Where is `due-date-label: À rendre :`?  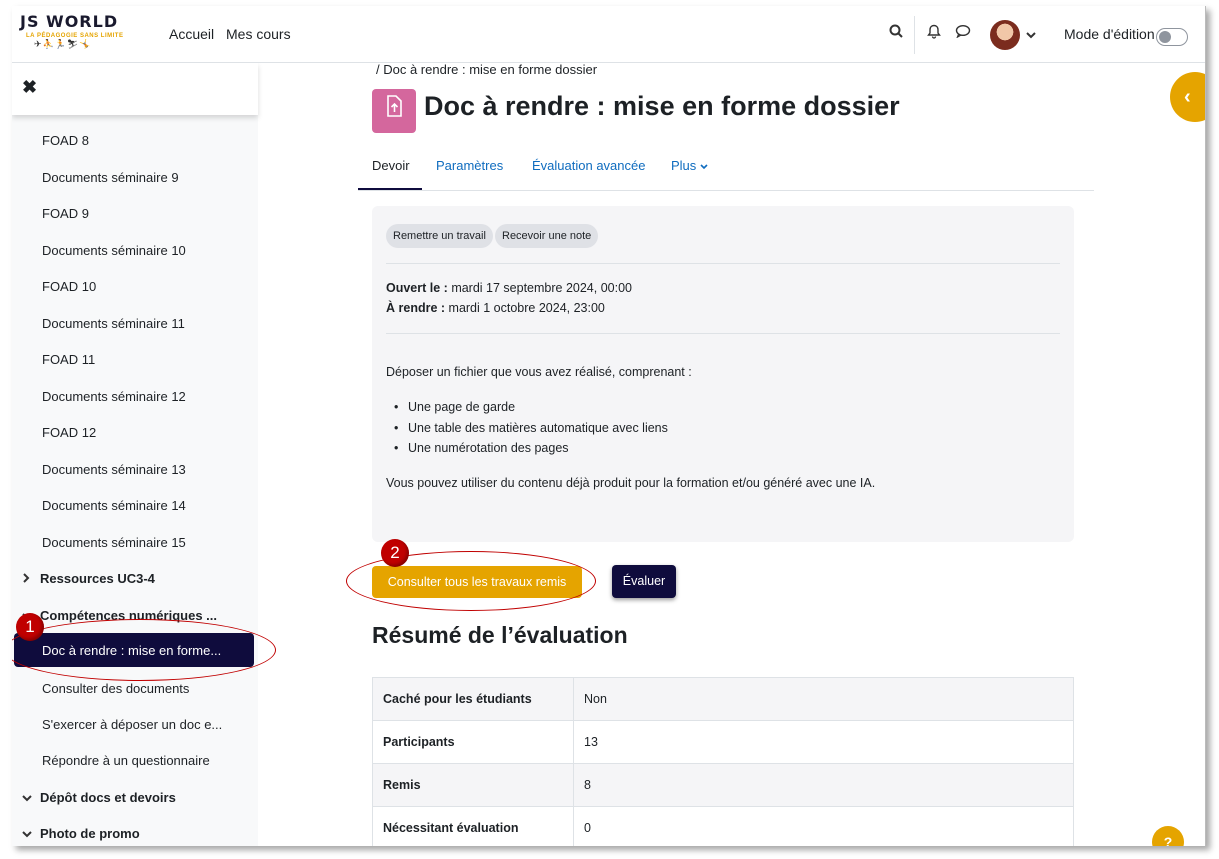
due-date-label: À rendre : is located at coordinates (416, 308).